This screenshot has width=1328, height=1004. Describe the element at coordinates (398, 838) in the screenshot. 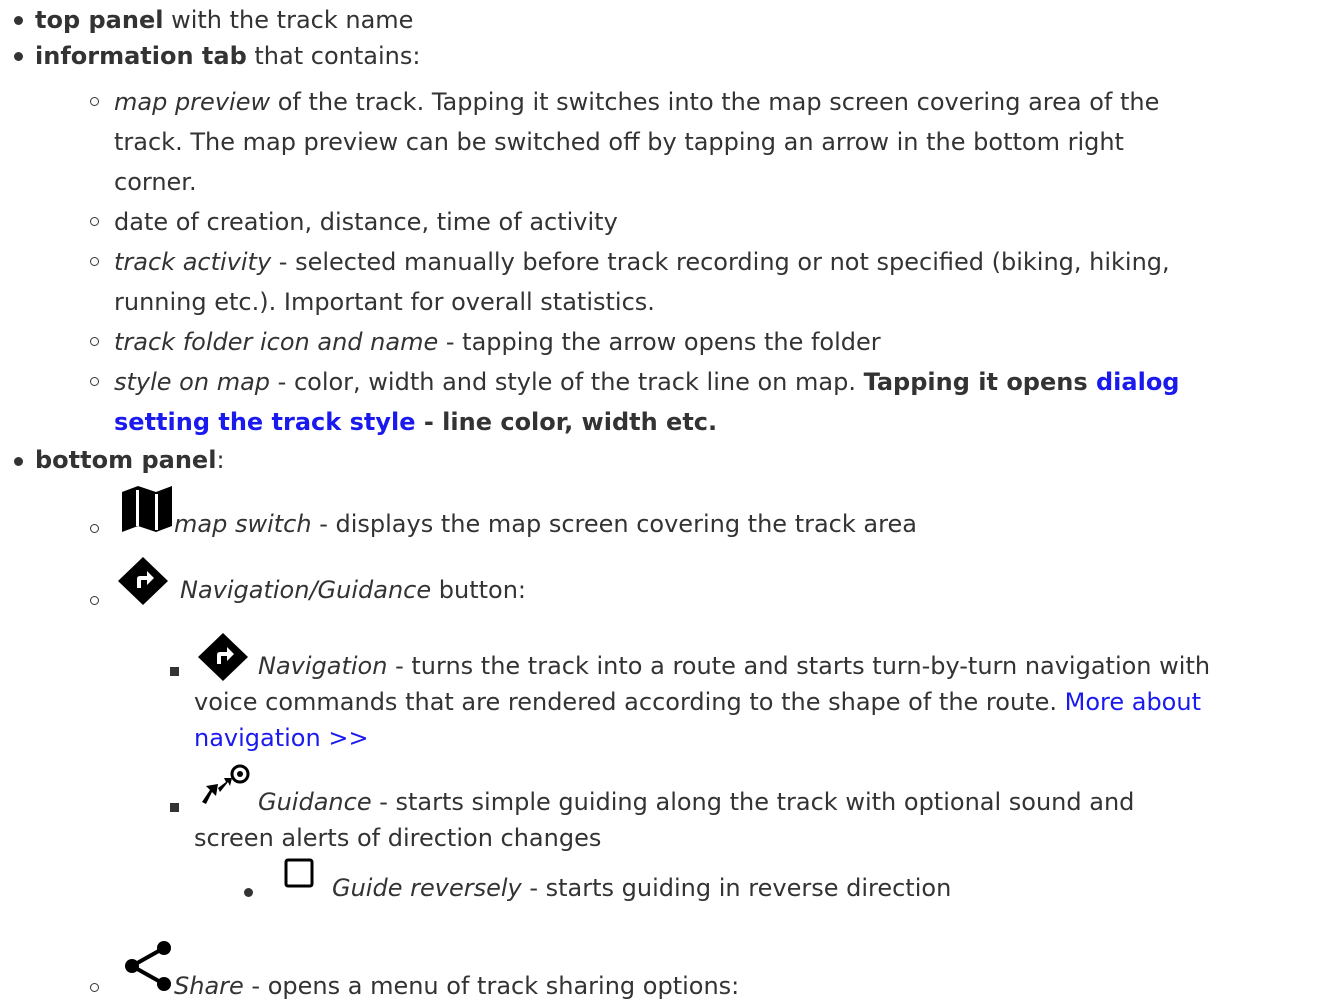

I see `desc-guidance-2: screen alerts of direction changes` at that location.